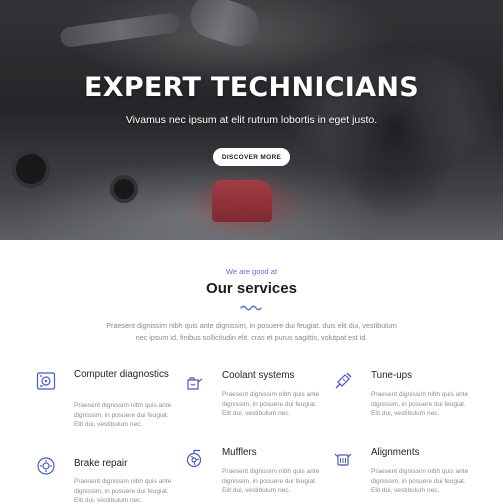  What do you see at coordinates (343, 380) in the screenshot?
I see `spark-plug-icon` at bounding box center [343, 380].